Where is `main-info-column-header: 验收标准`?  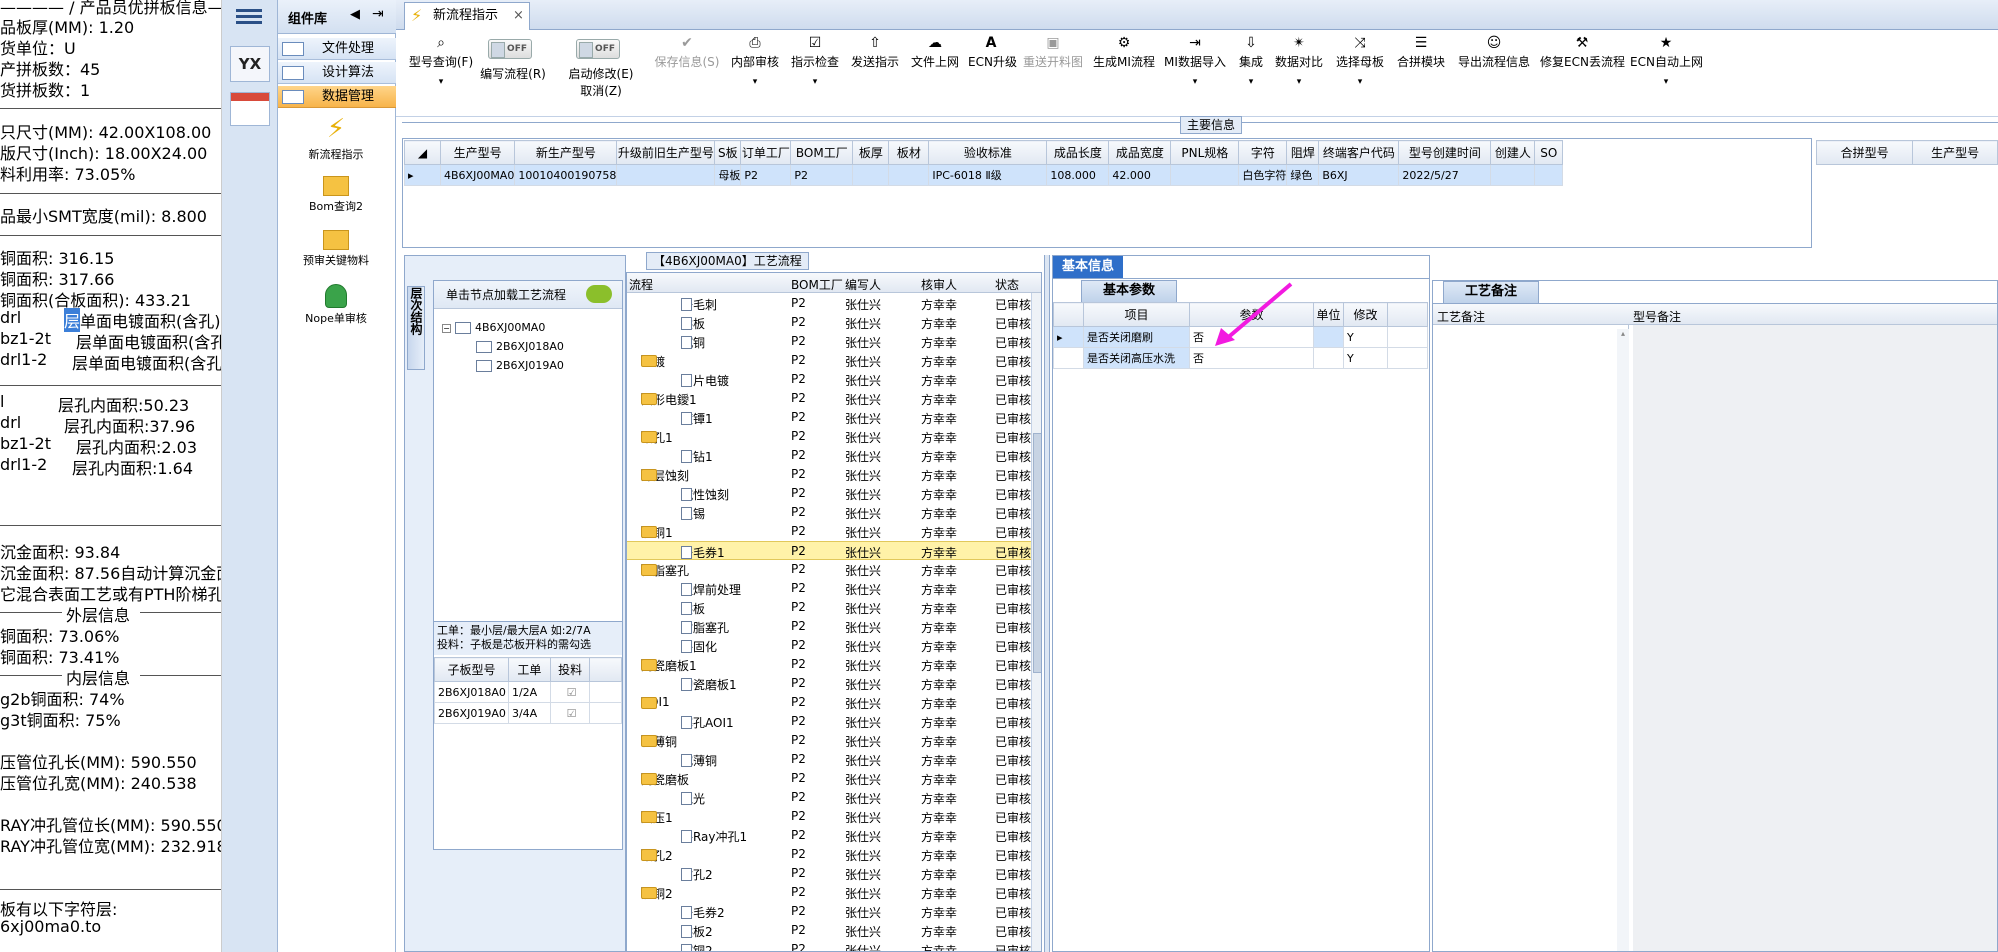 main-info-column-header: 验收标准 is located at coordinates (988, 152).